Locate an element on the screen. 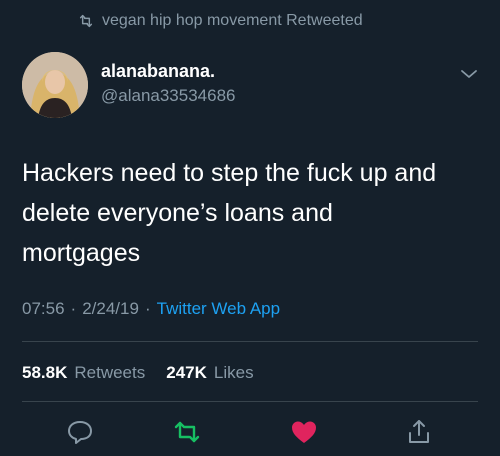  tweet-text-line: mortgages is located at coordinates (81, 253).